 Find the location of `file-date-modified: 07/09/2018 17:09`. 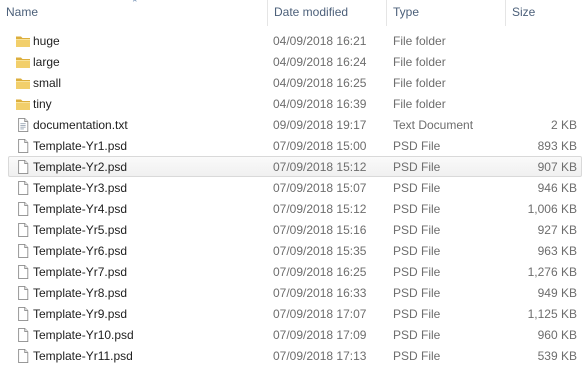

file-date-modified: 07/09/2018 17:09 is located at coordinates (320, 335).